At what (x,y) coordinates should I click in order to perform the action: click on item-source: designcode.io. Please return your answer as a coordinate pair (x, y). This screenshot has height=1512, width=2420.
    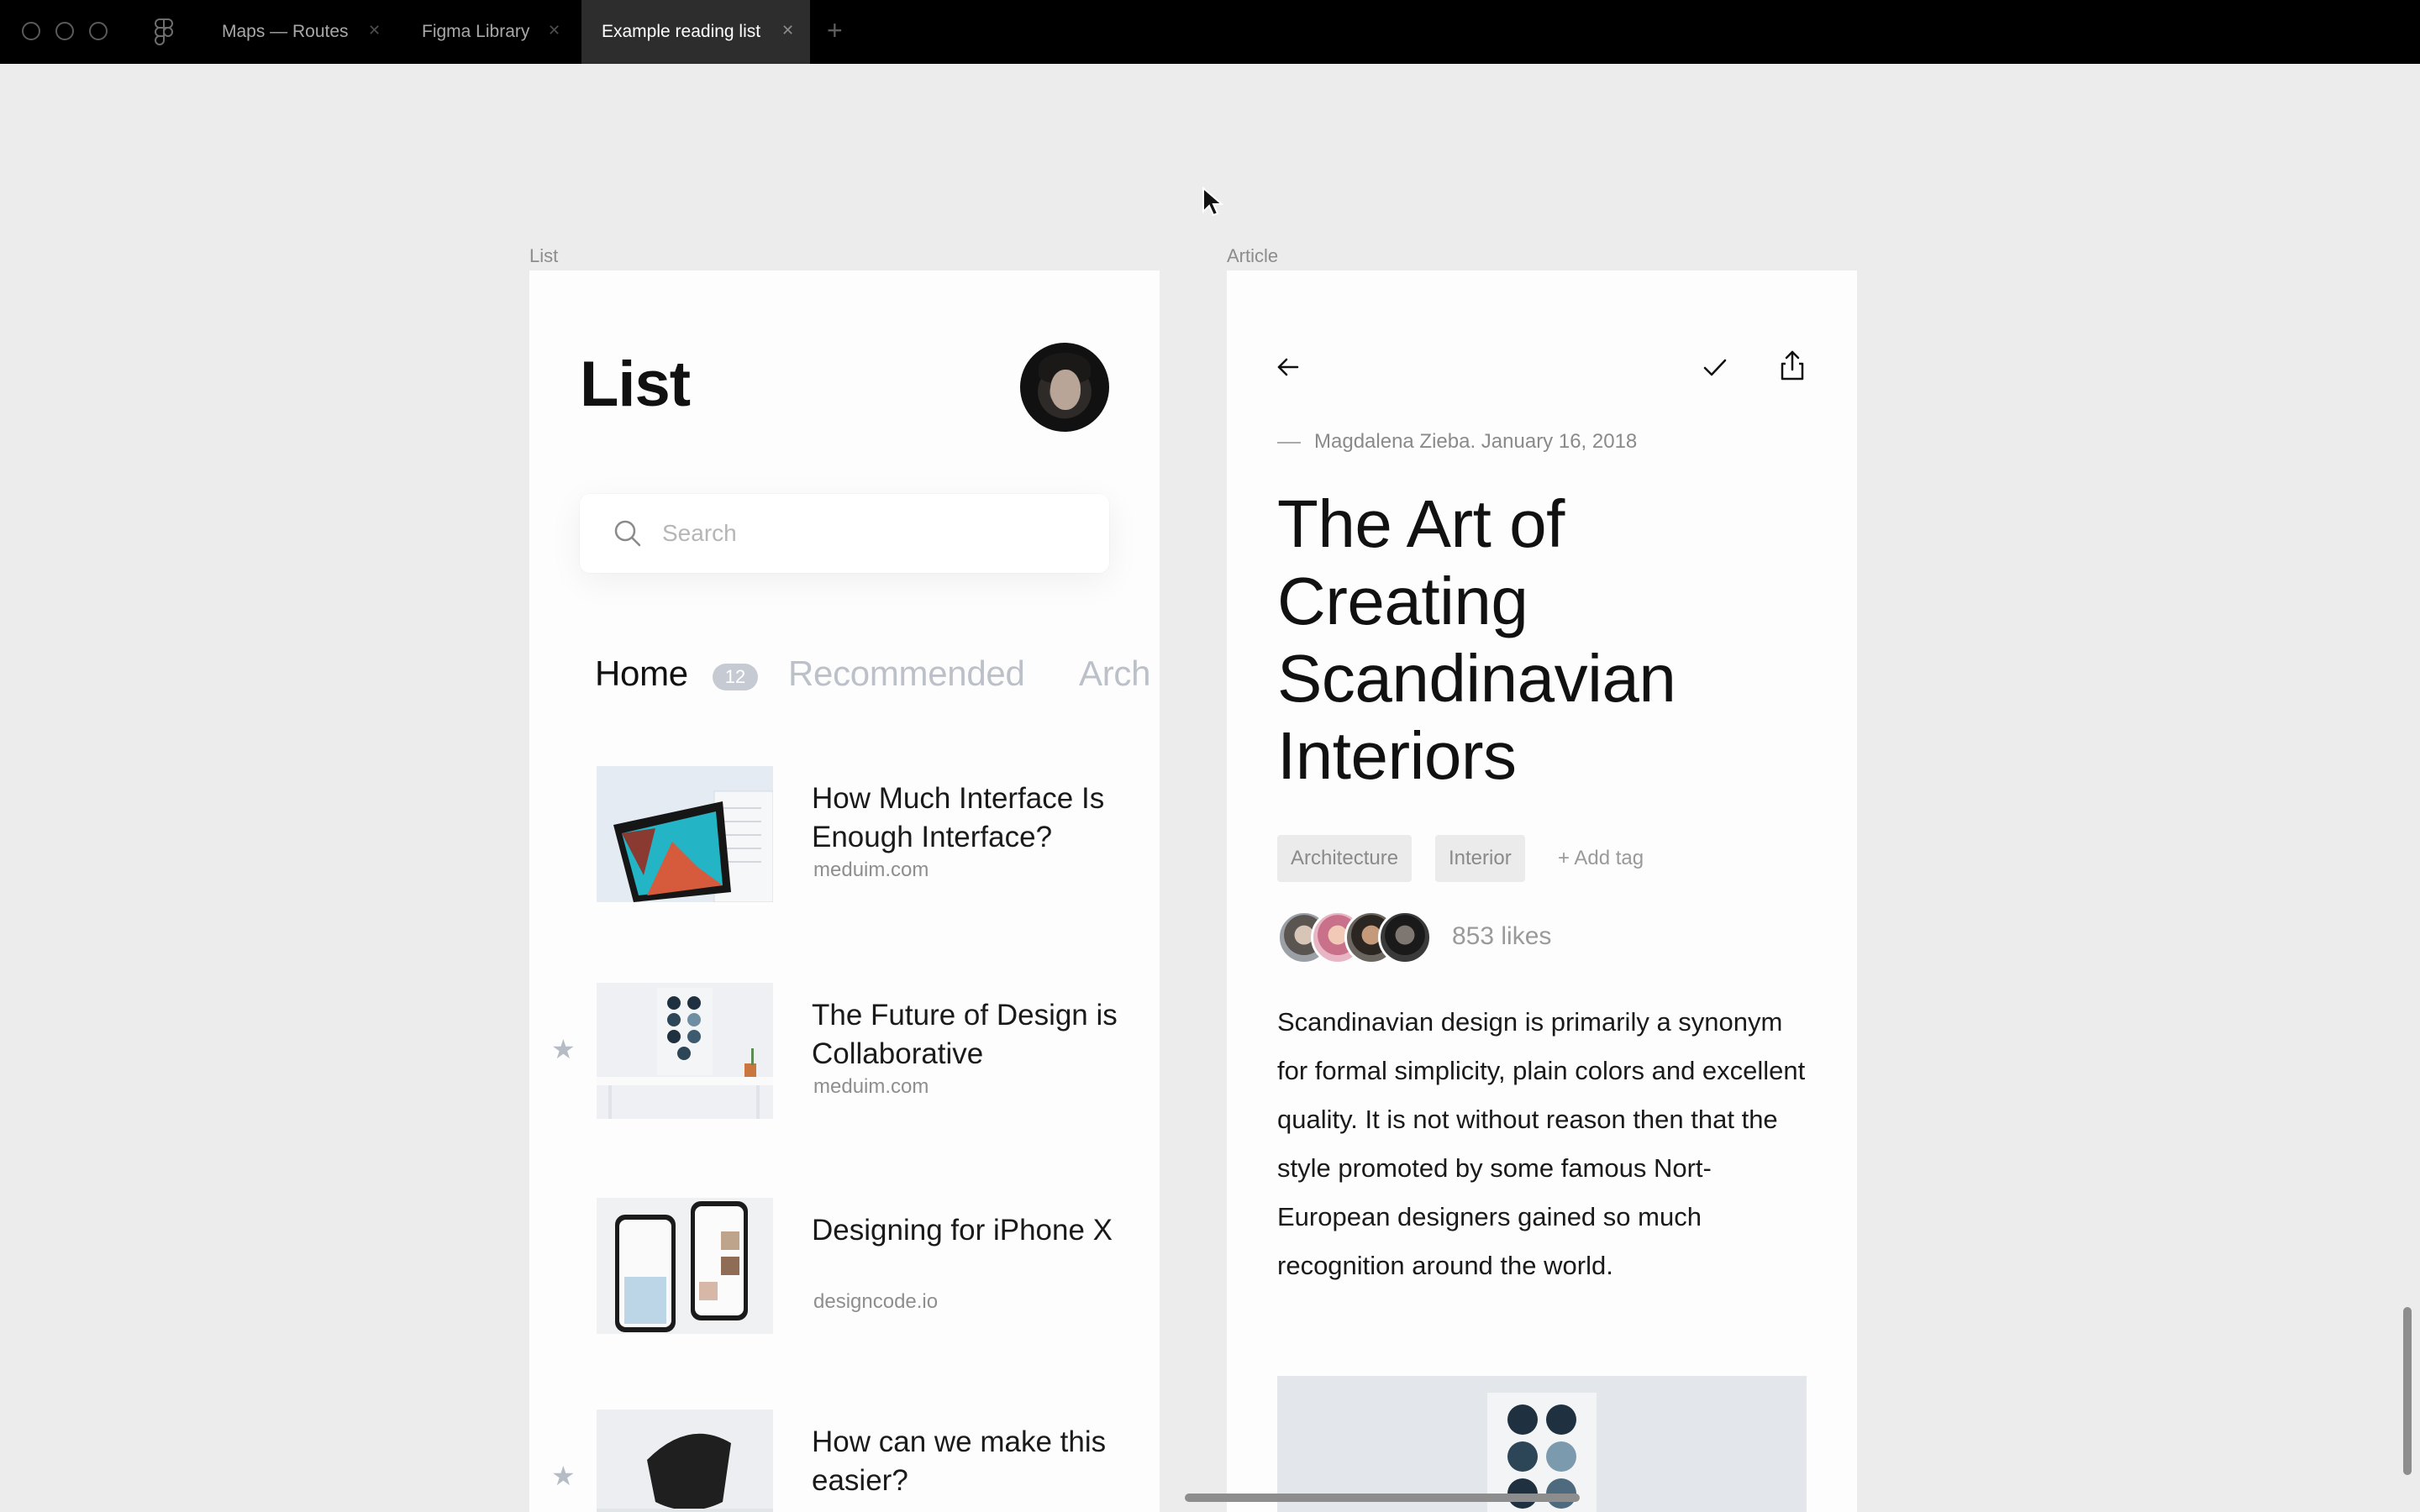
    Looking at the image, I should click on (876, 1301).